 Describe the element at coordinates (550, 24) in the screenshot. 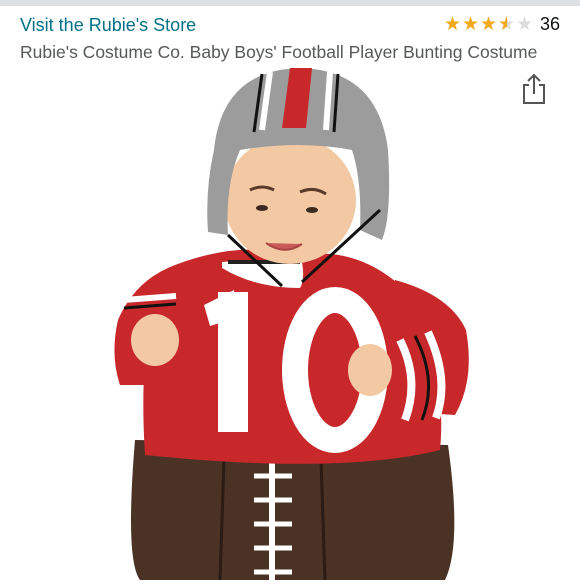

I see `rating-count: 36` at that location.